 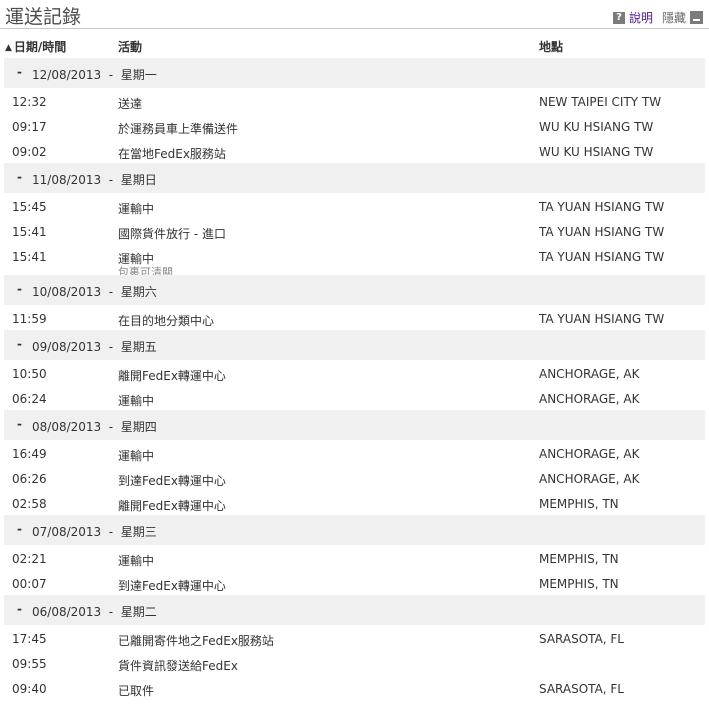 What do you see at coordinates (354, 477) in the screenshot?
I see `event-row: 06:26 到達FedEx轉運中心 ANCHORAGE, AK` at bounding box center [354, 477].